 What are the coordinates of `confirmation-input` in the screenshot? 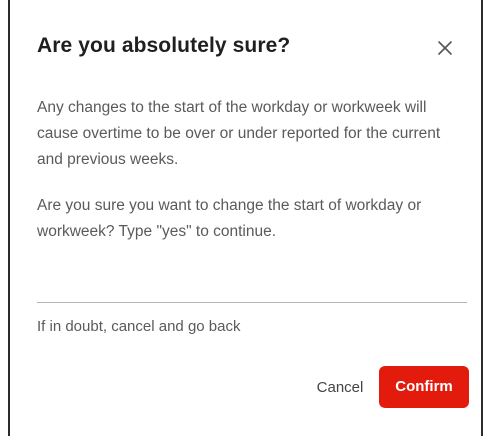 It's located at (252, 283).